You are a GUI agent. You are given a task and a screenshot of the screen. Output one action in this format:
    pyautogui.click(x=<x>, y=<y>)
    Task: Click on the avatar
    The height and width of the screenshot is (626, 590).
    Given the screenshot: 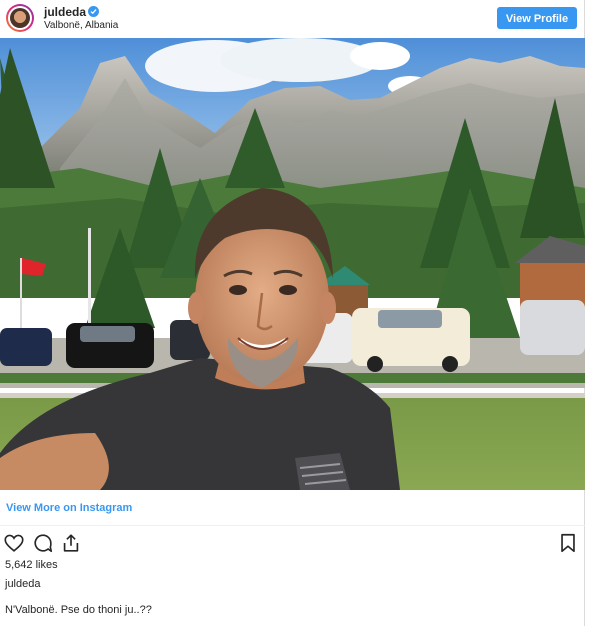 What is the action you would take?
    pyautogui.click(x=20, y=18)
    